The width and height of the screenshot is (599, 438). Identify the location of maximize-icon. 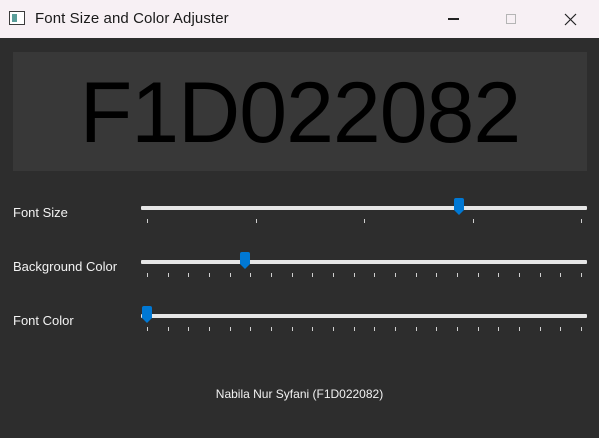
(511, 19).